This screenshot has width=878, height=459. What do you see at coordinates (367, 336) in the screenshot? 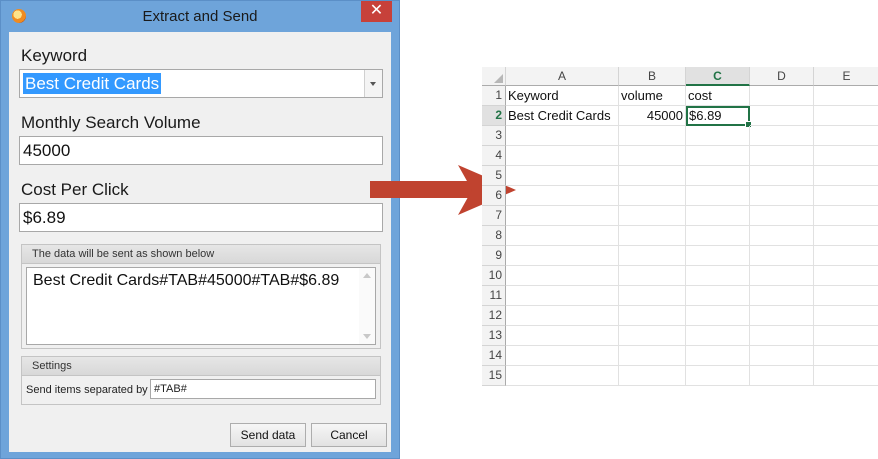
I see `scroll-down-icon` at bounding box center [367, 336].